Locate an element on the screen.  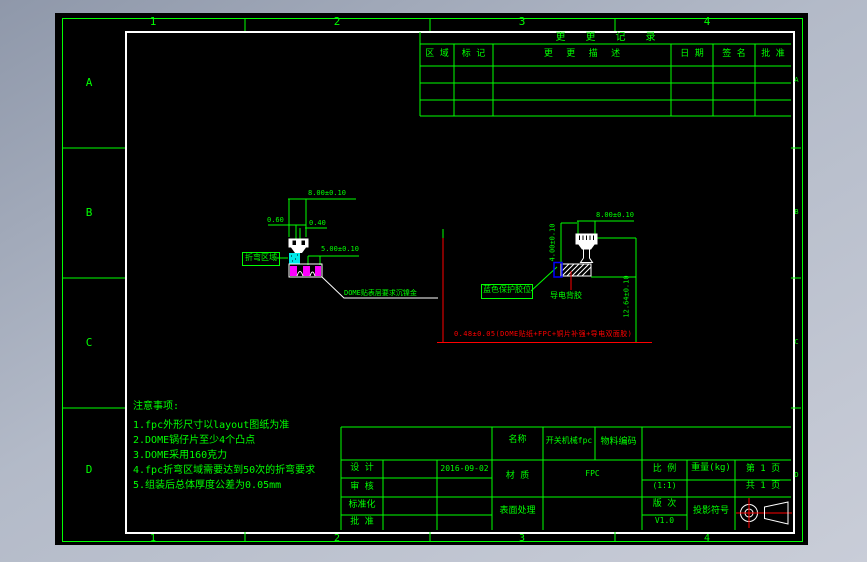
change-table-header-signature: 签 名 is located at coordinates (734, 54).